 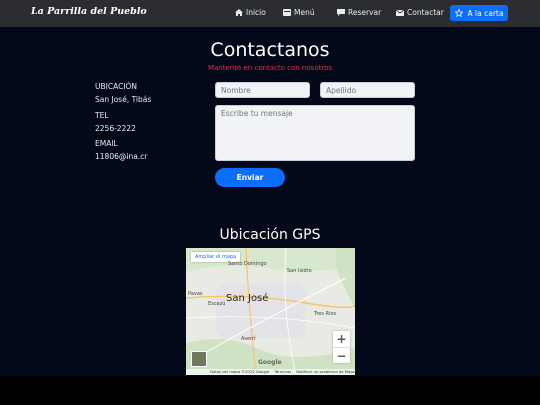 I want to click on satellite-toggle, so click(x=199, y=359).